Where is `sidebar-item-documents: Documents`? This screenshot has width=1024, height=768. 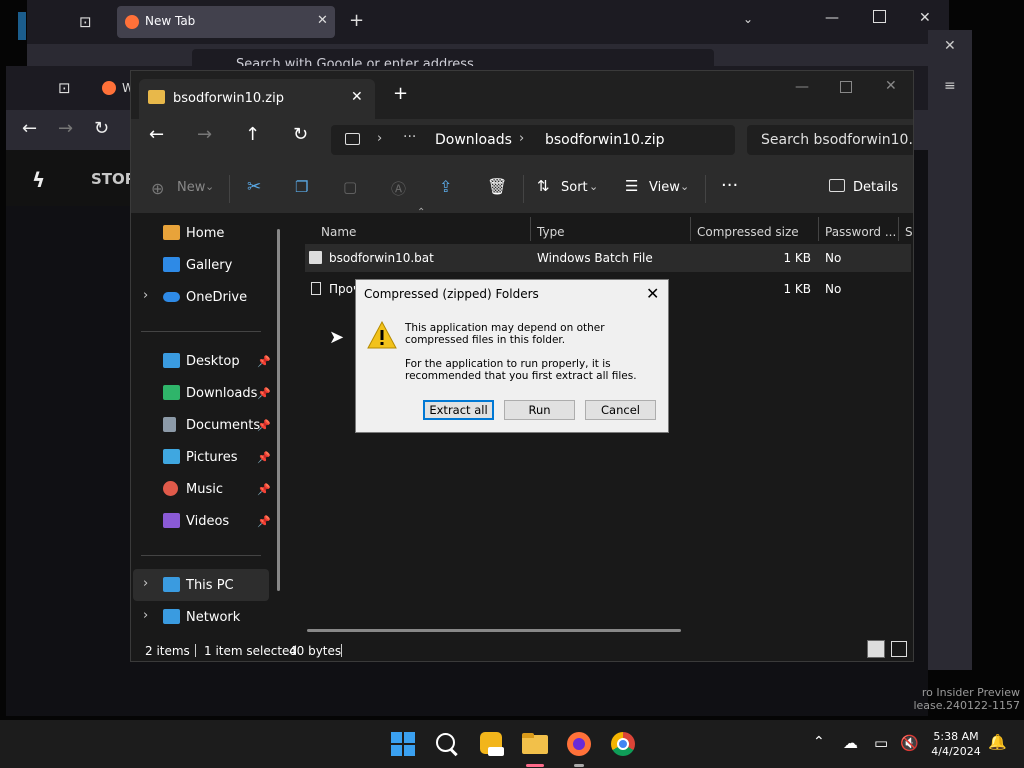
sidebar-item-documents: Documents is located at coordinates (213, 426).